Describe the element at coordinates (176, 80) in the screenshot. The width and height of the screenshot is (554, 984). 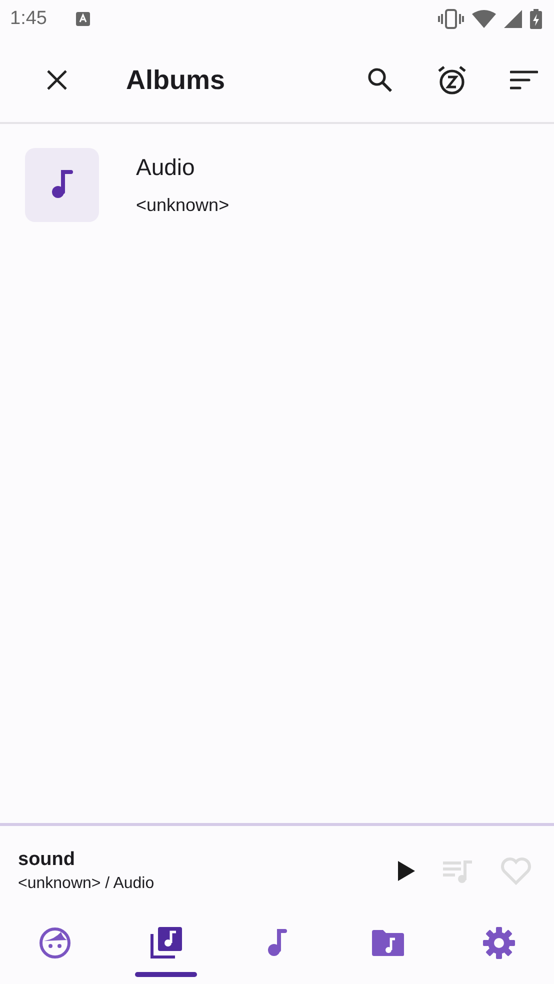
I see `toolbar-title: Albums` at that location.